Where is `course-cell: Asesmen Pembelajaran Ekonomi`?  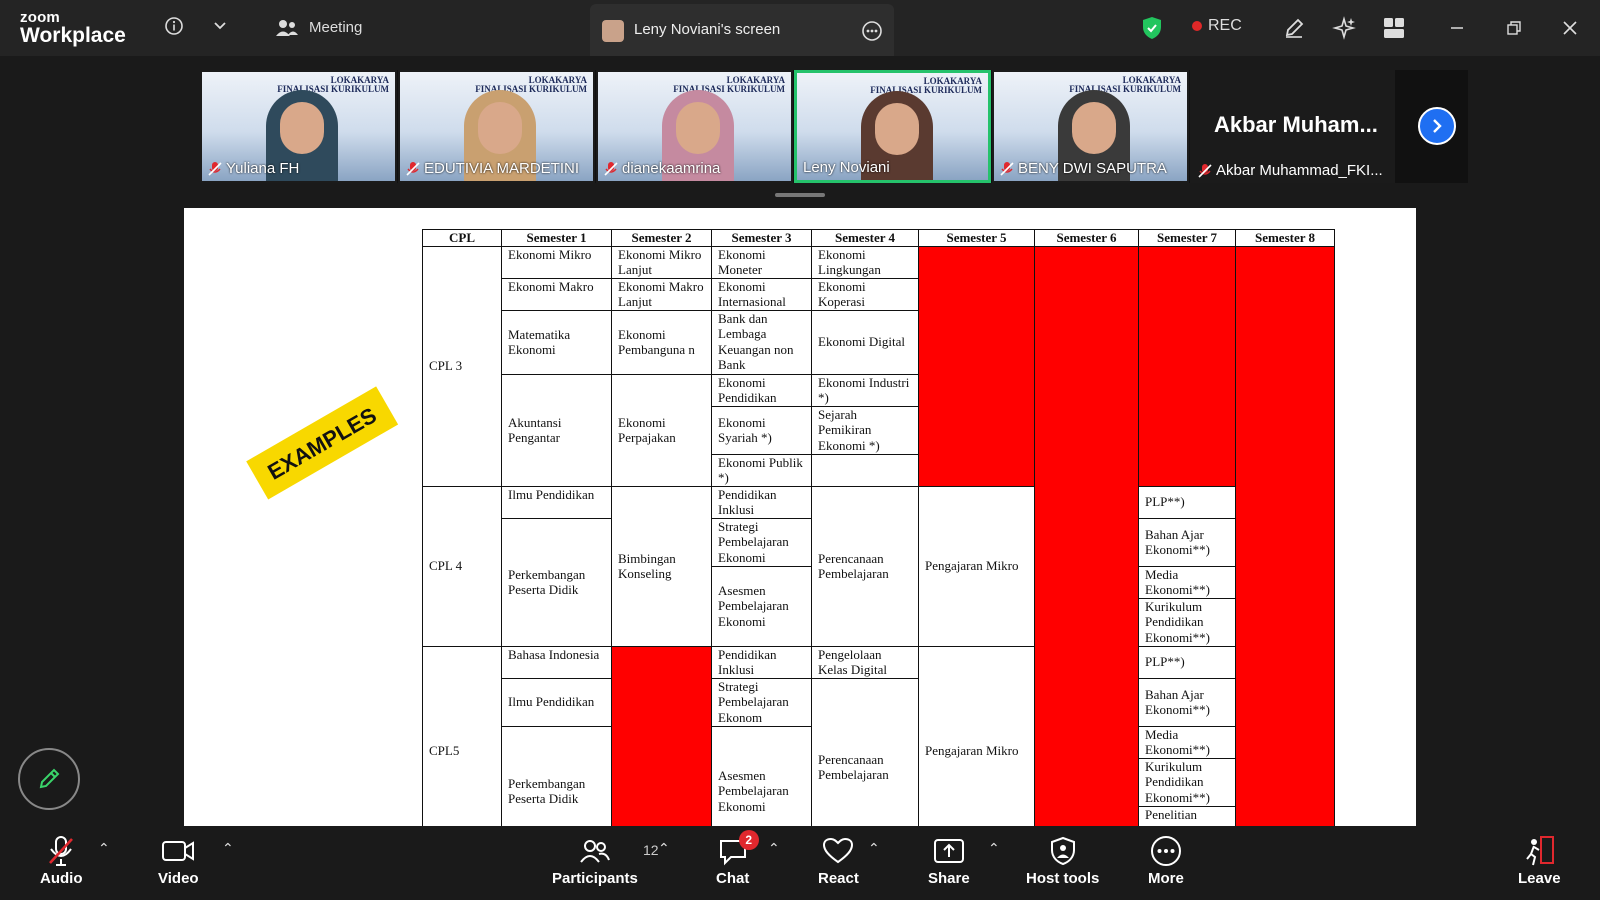 course-cell: Asesmen Pembelajaran Ekonomi is located at coordinates (761, 776).